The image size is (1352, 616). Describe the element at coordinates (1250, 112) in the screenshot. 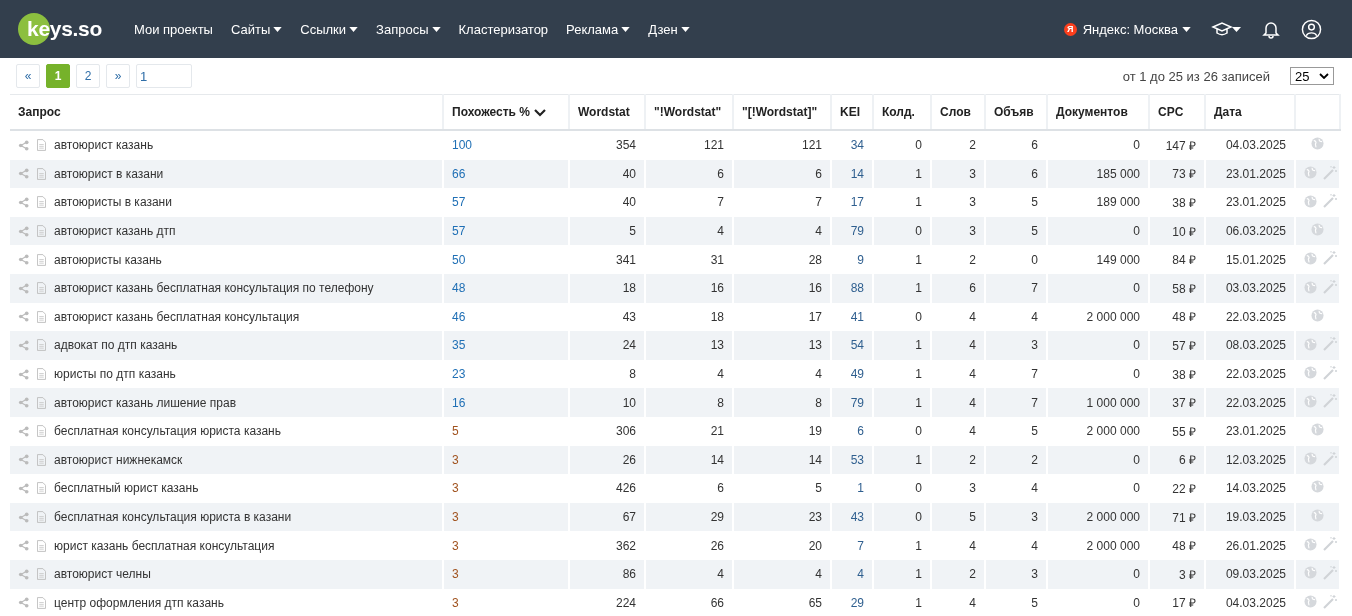

I see `column-header: Дата` at that location.